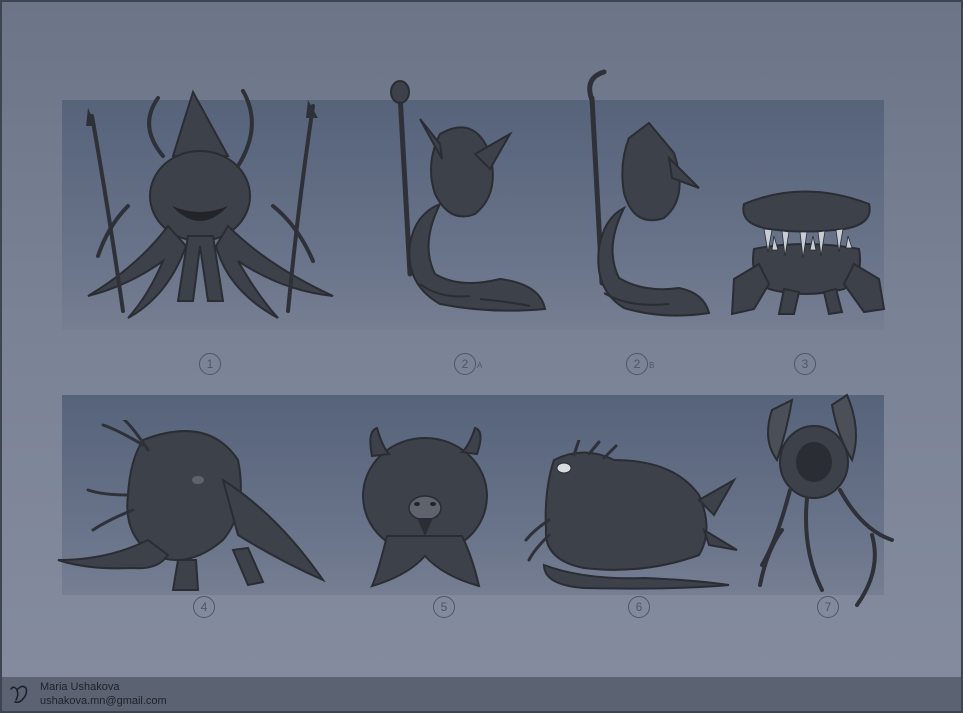 The image size is (963, 713). Describe the element at coordinates (103, 701) in the screenshot. I see `author-email: ushakova.mn@gmail.com` at that location.